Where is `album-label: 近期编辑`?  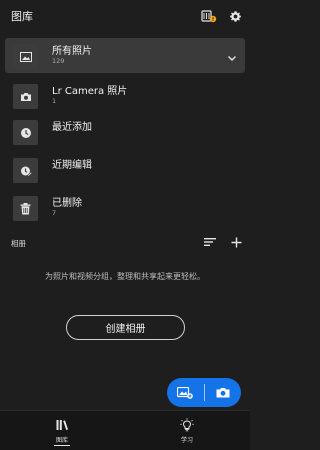
album-label: 近期编辑 is located at coordinates (72, 165).